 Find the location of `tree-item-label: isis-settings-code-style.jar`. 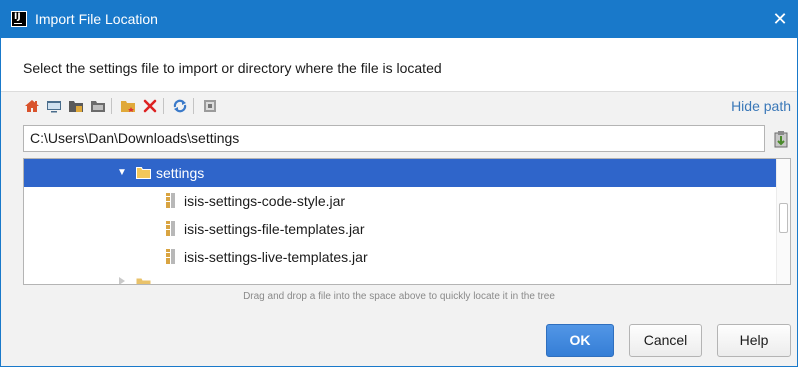

tree-item-label: isis-settings-code-style.jar is located at coordinates (265, 201).